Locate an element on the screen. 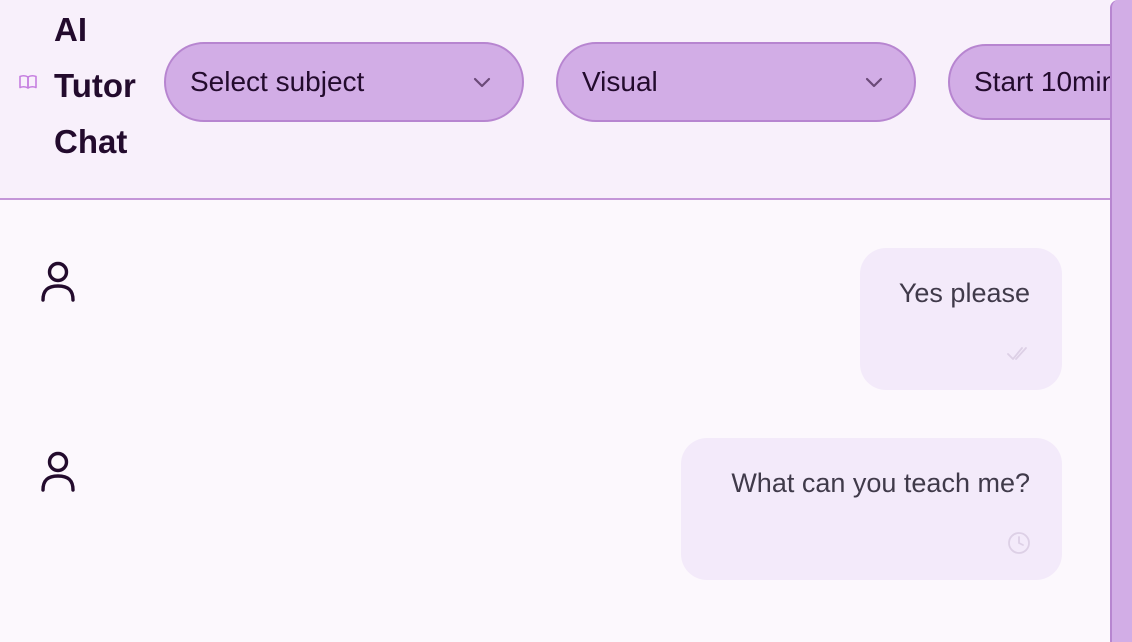  app-title-line-2: Tutor is located at coordinates (95, 85).